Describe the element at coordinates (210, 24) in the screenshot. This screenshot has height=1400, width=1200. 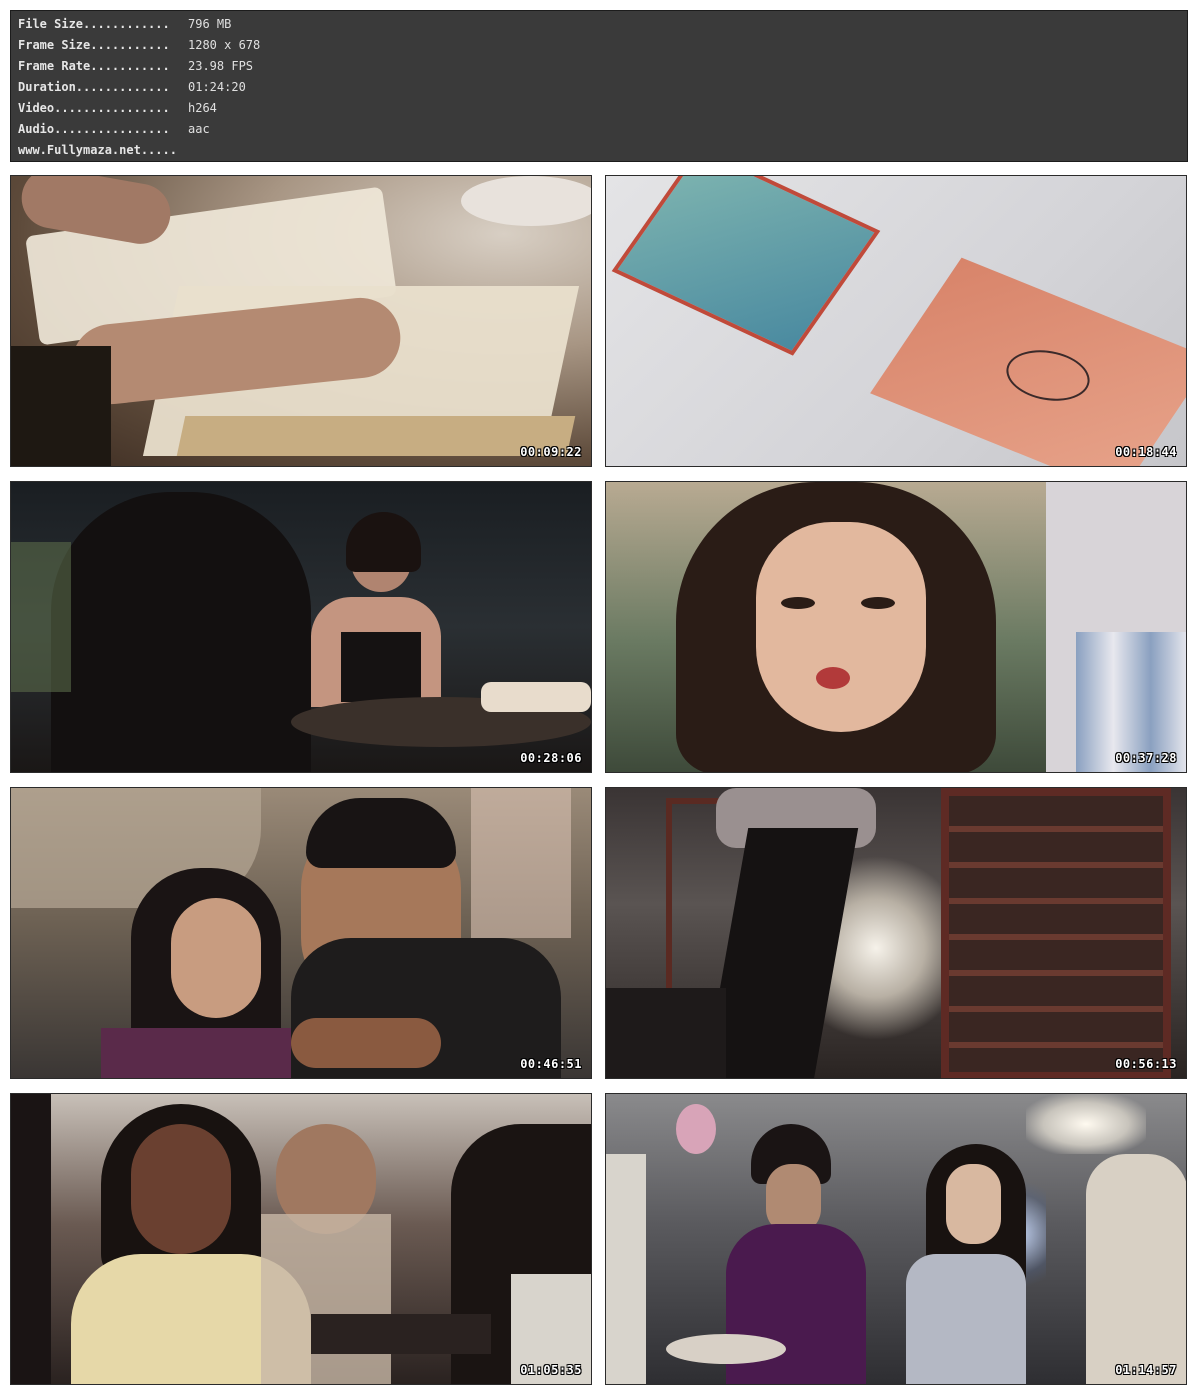
I see `info-value: 796 MB` at that location.